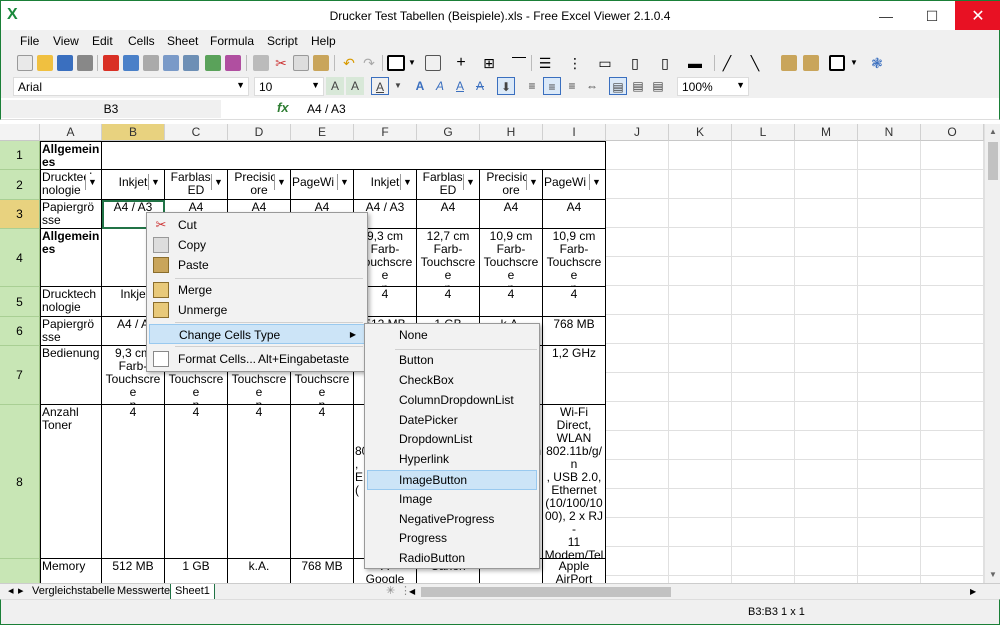 The height and width of the screenshot is (625, 1000). I want to click on row-header-7: 7, so click(20, 375).